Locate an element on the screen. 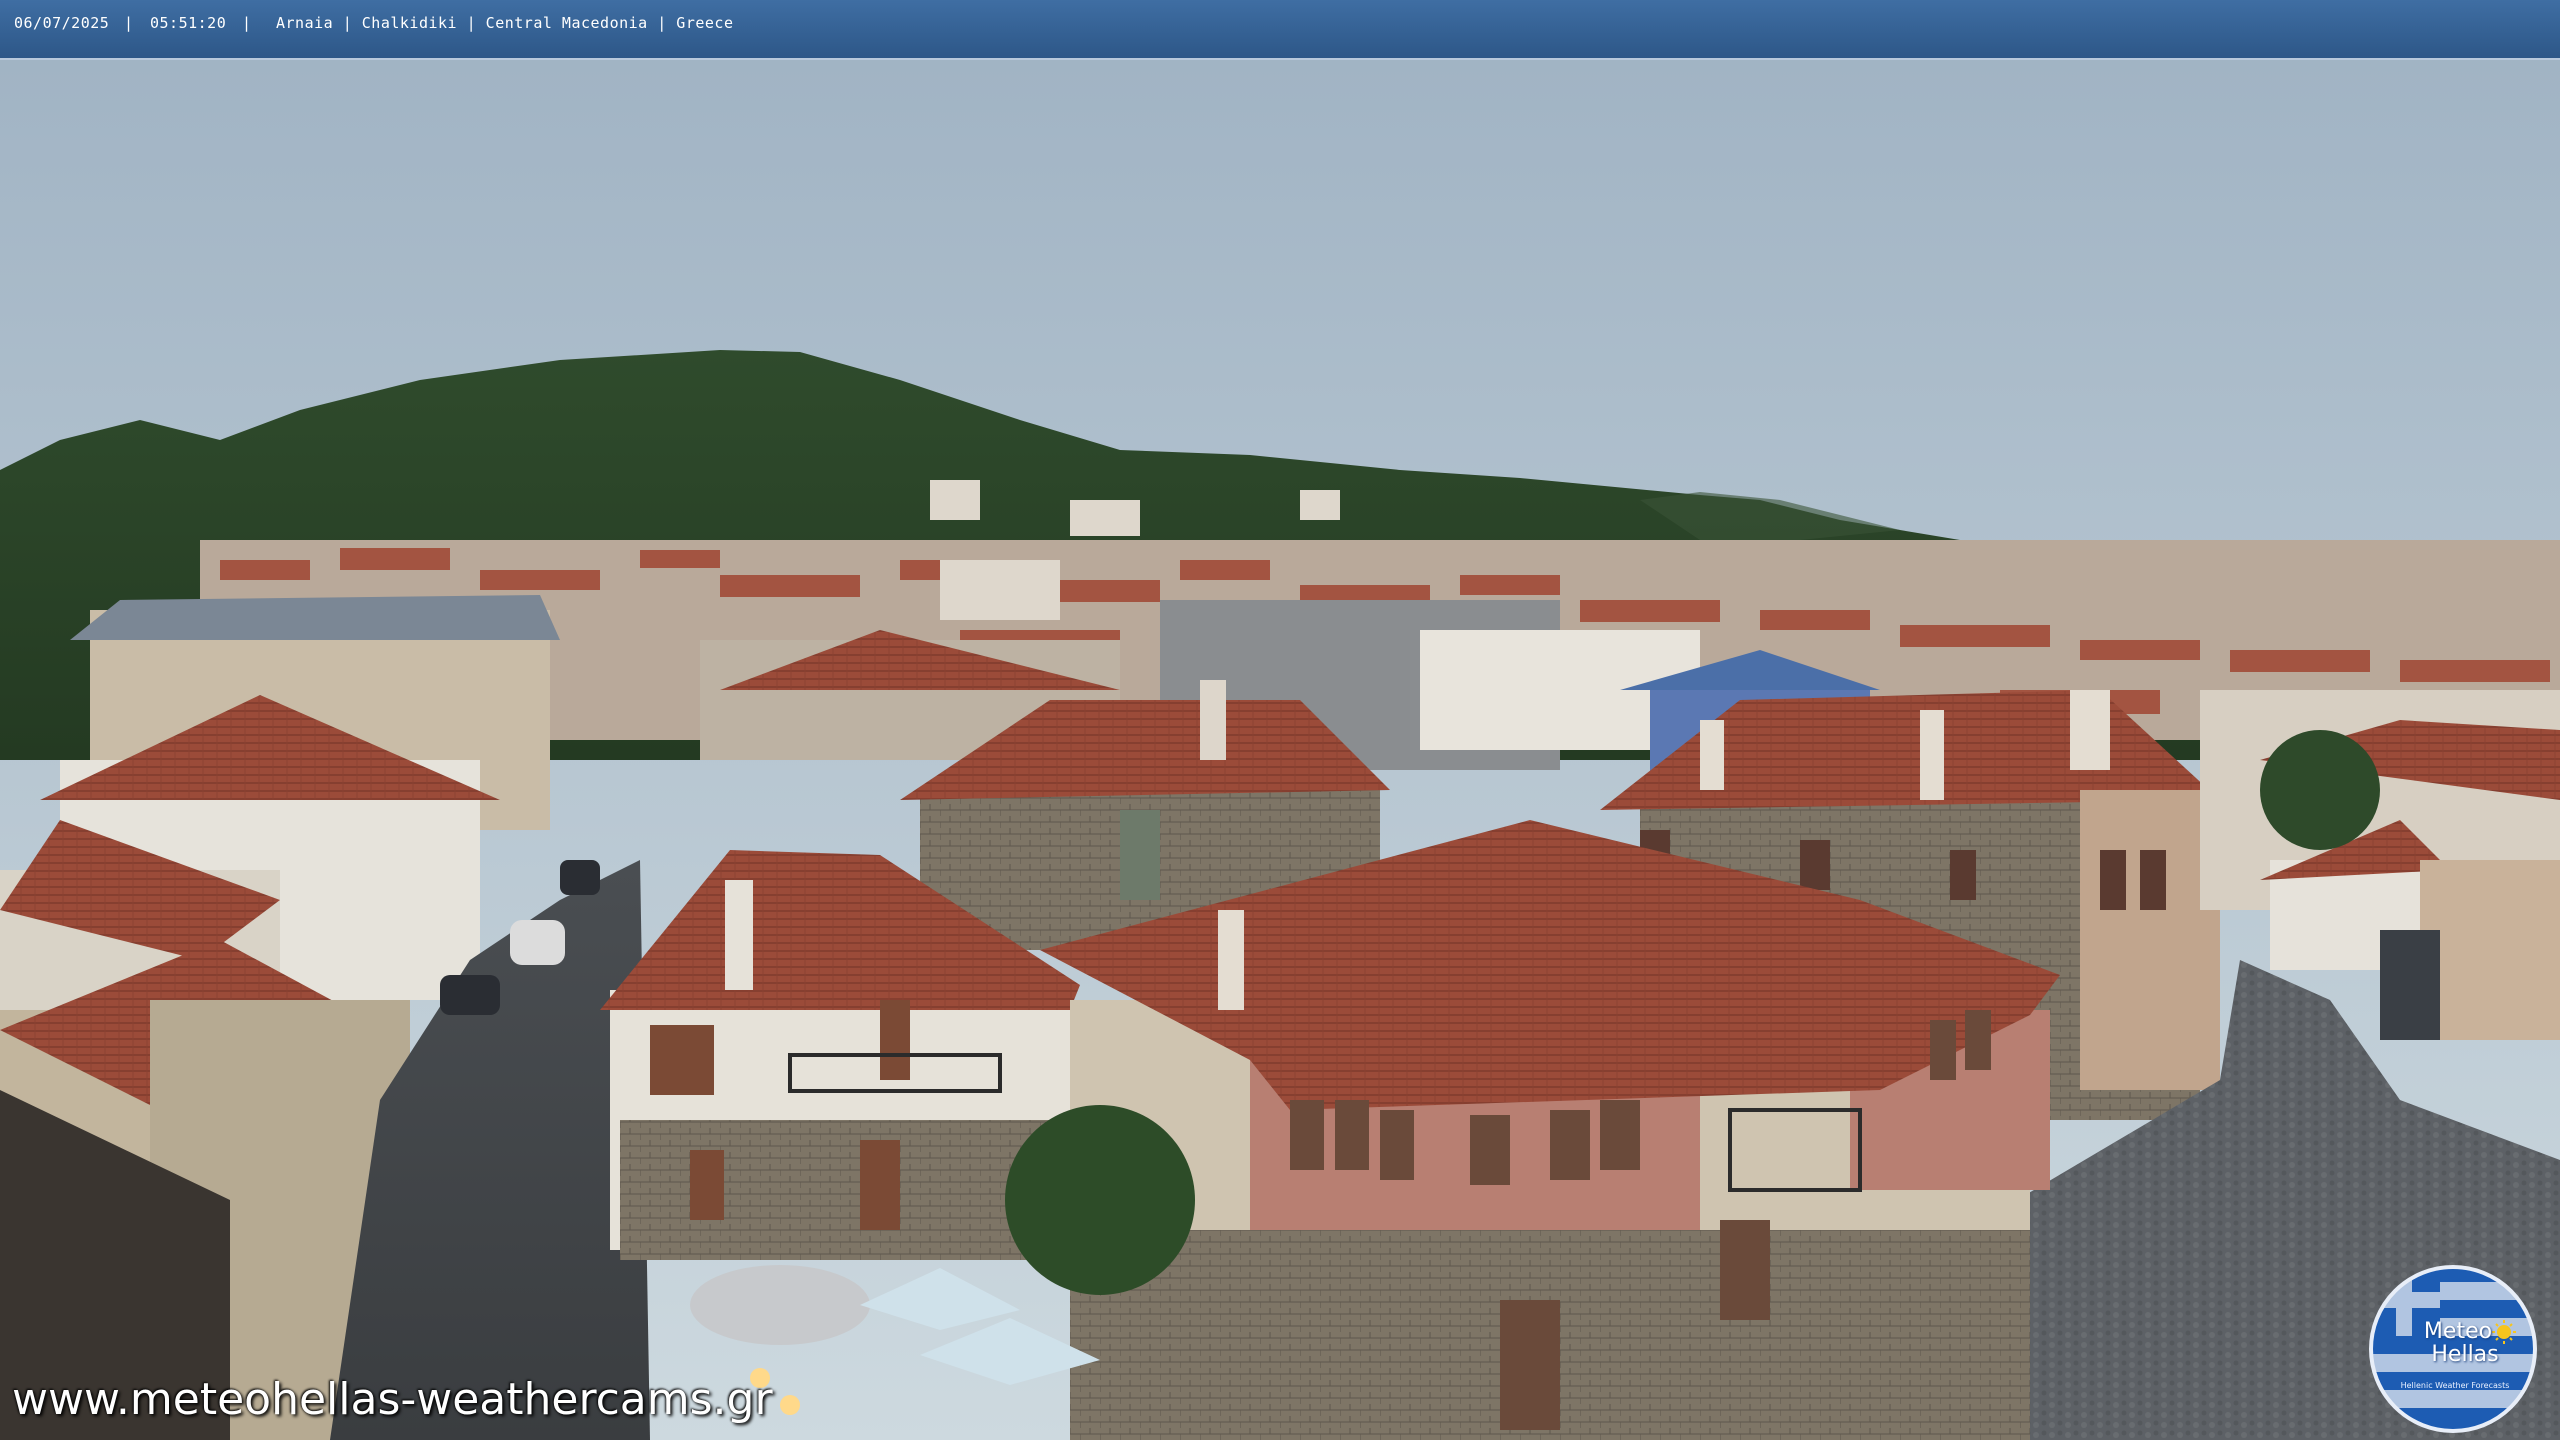 This screenshot has width=2560, height=1440. logo-tagline: Hellenic Weather Forecasts is located at coordinates (2455, 1385).